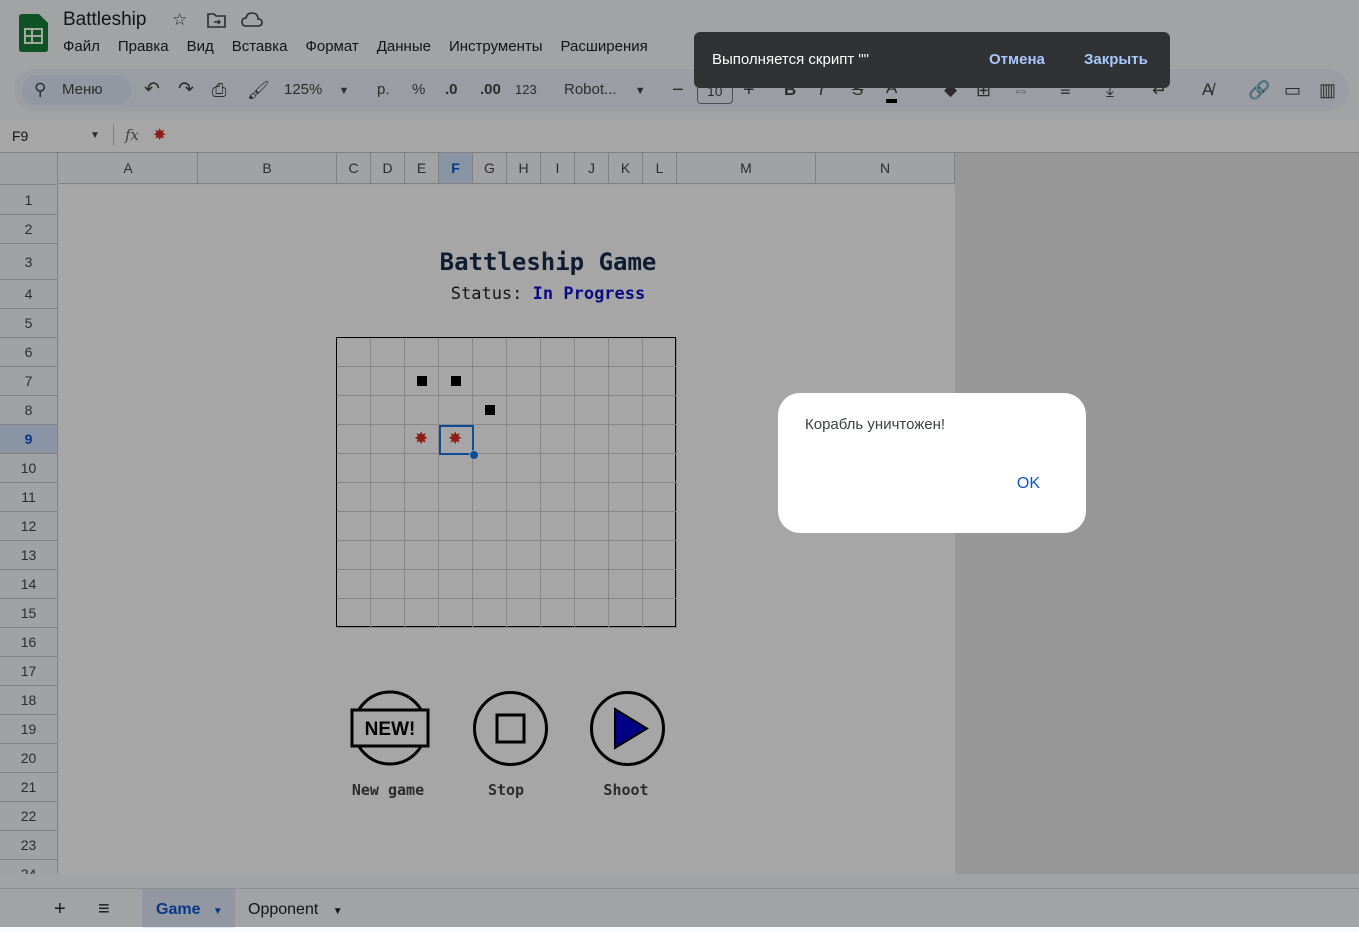 Image resolution: width=1359 pixels, height=932 pixels. I want to click on alert-dialog: Корабль уничтожен! OK, so click(932, 463).